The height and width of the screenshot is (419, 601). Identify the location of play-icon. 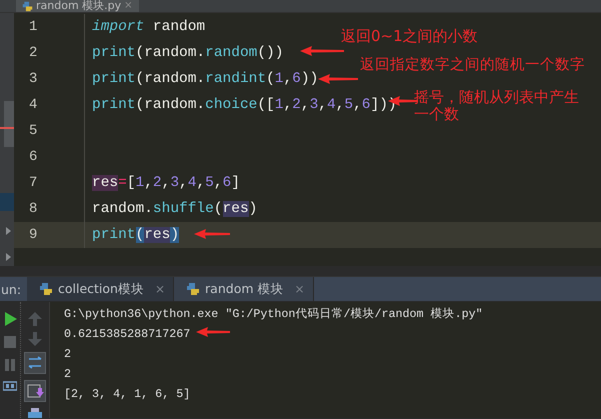
(10, 319).